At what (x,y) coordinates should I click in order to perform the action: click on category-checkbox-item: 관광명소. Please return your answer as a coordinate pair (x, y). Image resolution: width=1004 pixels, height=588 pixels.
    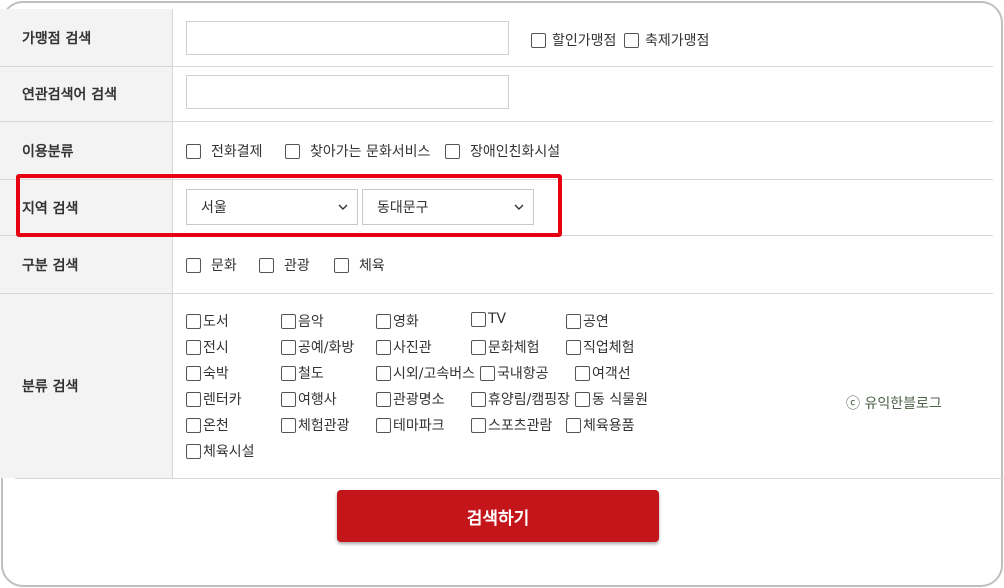
    Looking at the image, I should click on (410, 399).